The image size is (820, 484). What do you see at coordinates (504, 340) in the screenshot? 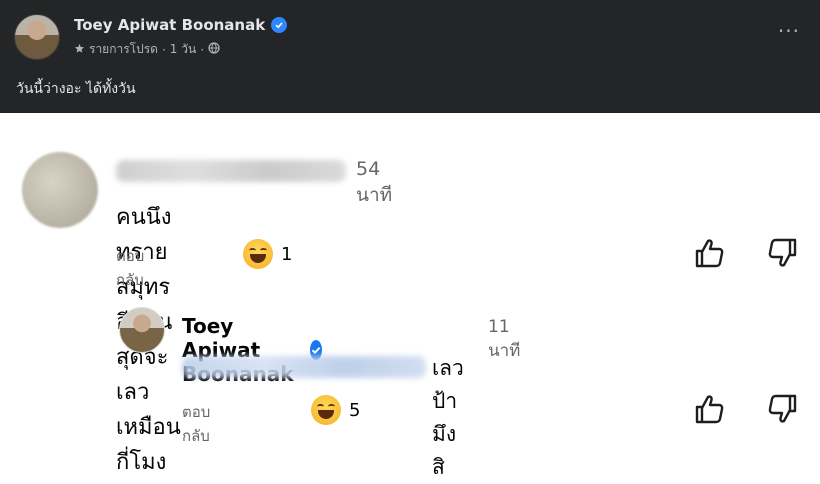
I see `reply-time: 11 นาที` at bounding box center [504, 340].